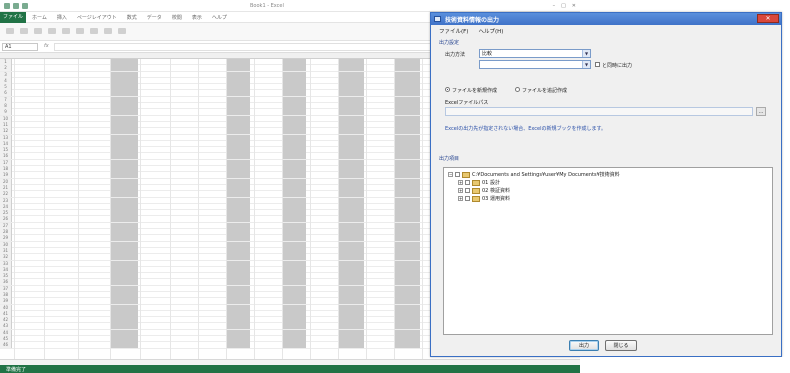 Image resolution: width=790 pixels, height=373 pixels. Describe the element at coordinates (6, 118) in the screenshot. I see `row-number: 10` at that location.